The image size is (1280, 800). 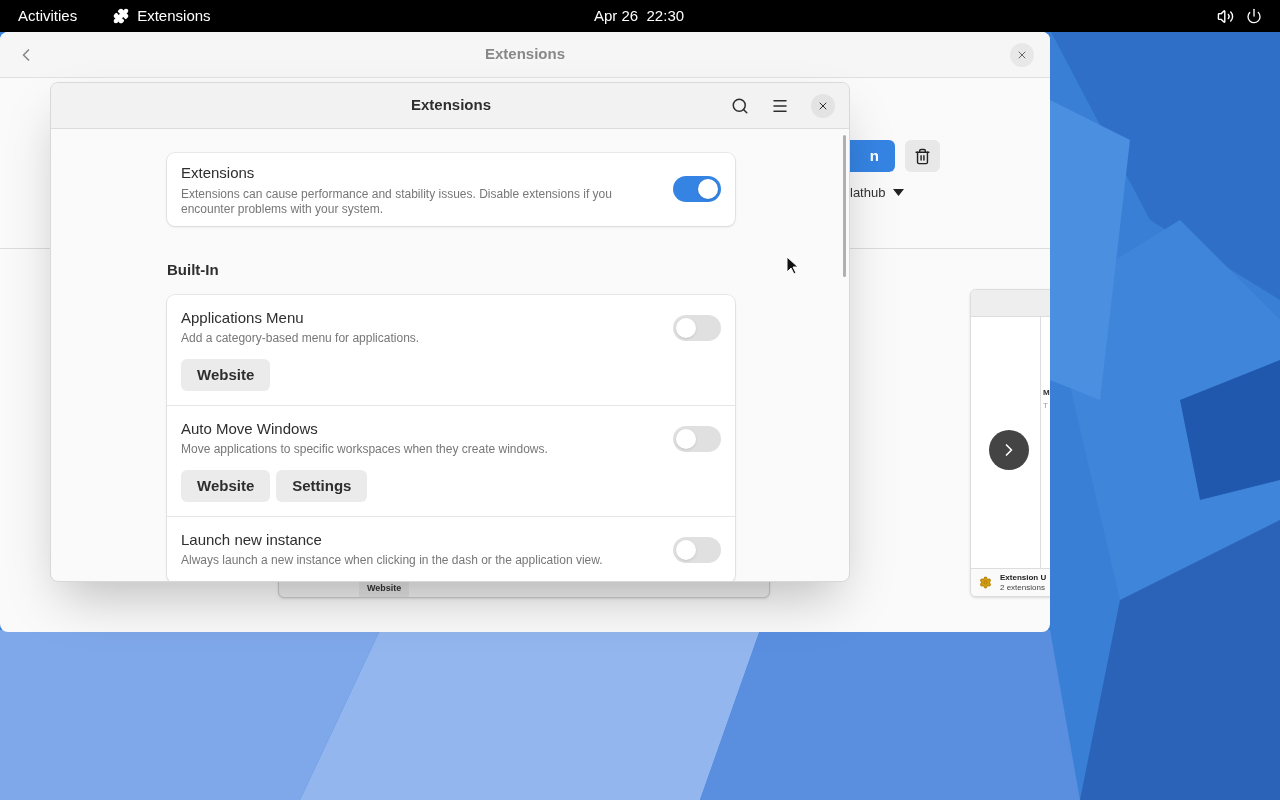 I want to click on delete-button, so click(x=922, y=156).